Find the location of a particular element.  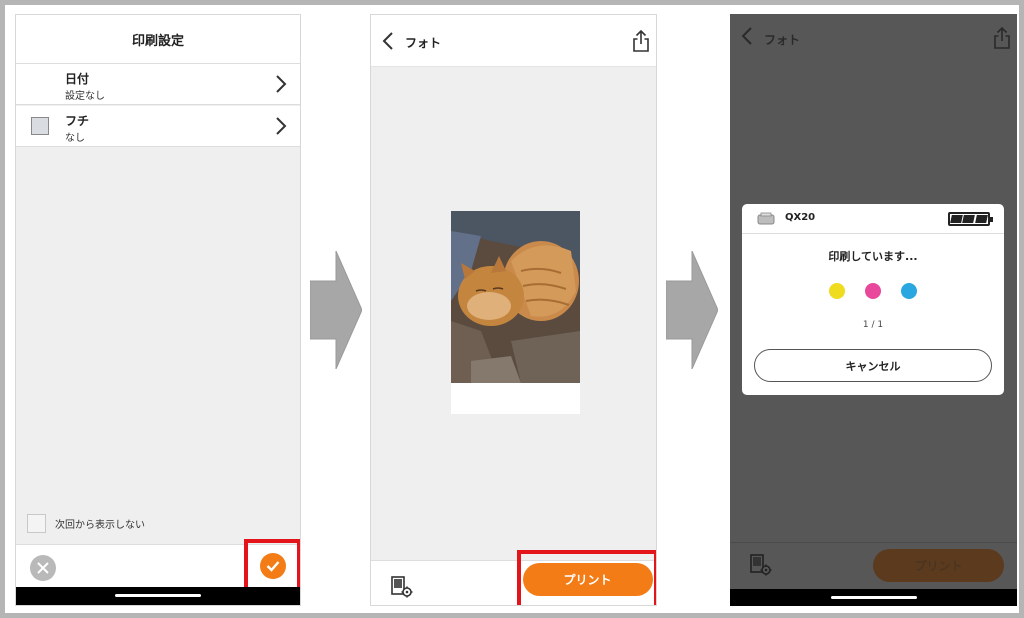

highlight-box is located at coordinates (272, 565).